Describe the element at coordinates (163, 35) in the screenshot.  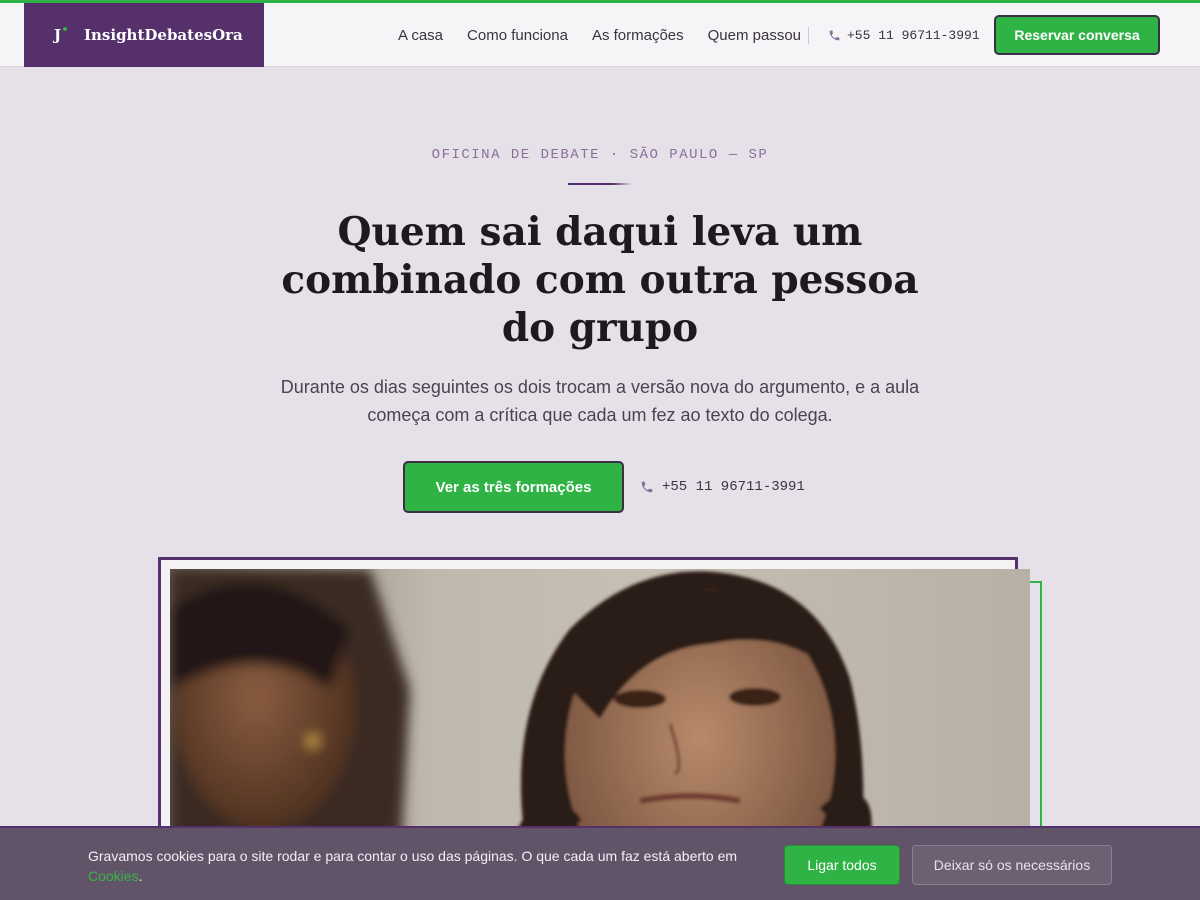
I see `brand-name: InsightDebatesOra` at that location.